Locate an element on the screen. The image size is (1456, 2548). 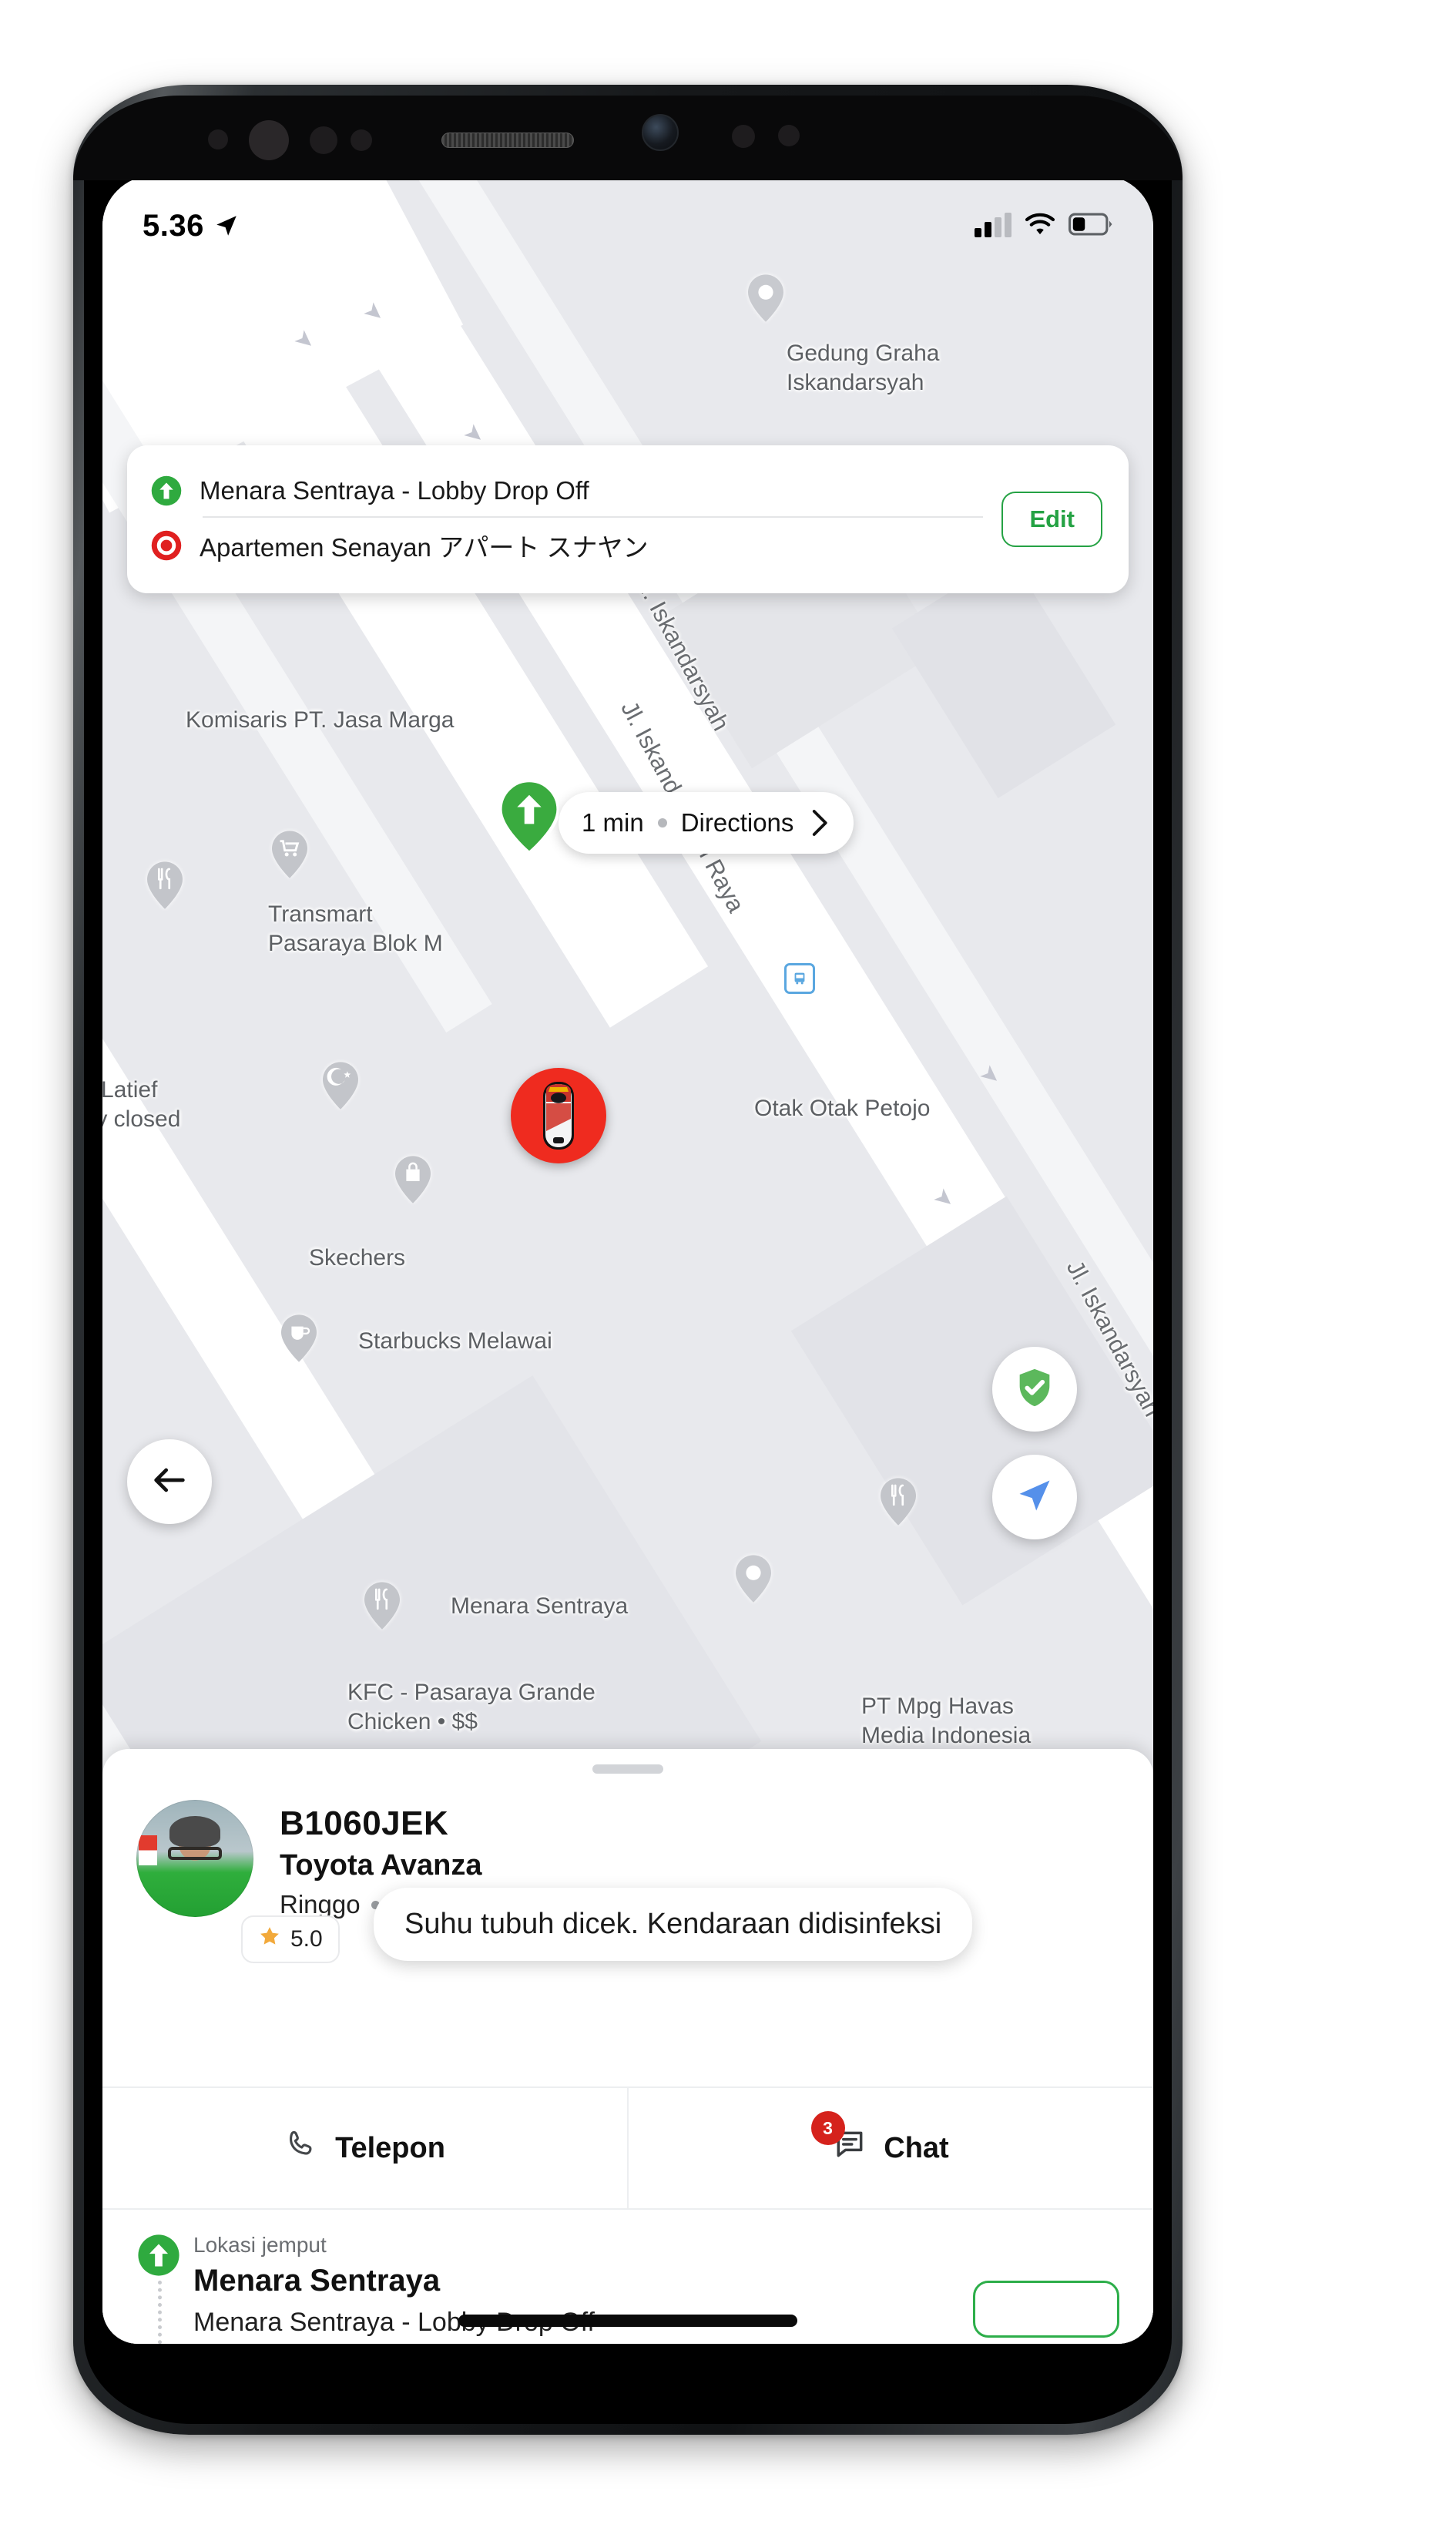
cellular-signal-icon is located at coordinates (993, 225).